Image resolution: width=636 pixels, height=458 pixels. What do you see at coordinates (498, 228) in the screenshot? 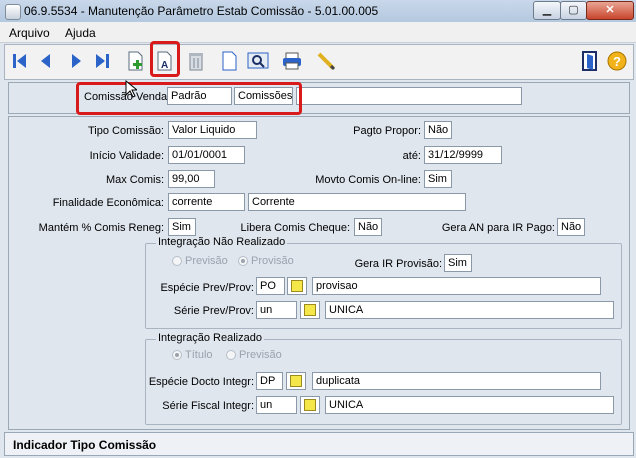
I see `gera-an-label: Gera AN para IR Pago:` at bounding box center [498, 228].